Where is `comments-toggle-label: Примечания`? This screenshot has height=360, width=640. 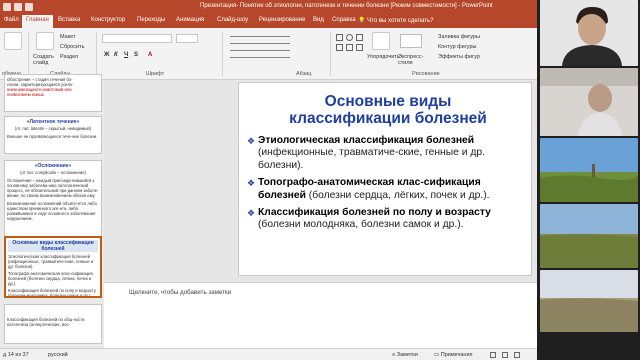
comments-toggle-label: Примечания is located at coordinates (456, 355).